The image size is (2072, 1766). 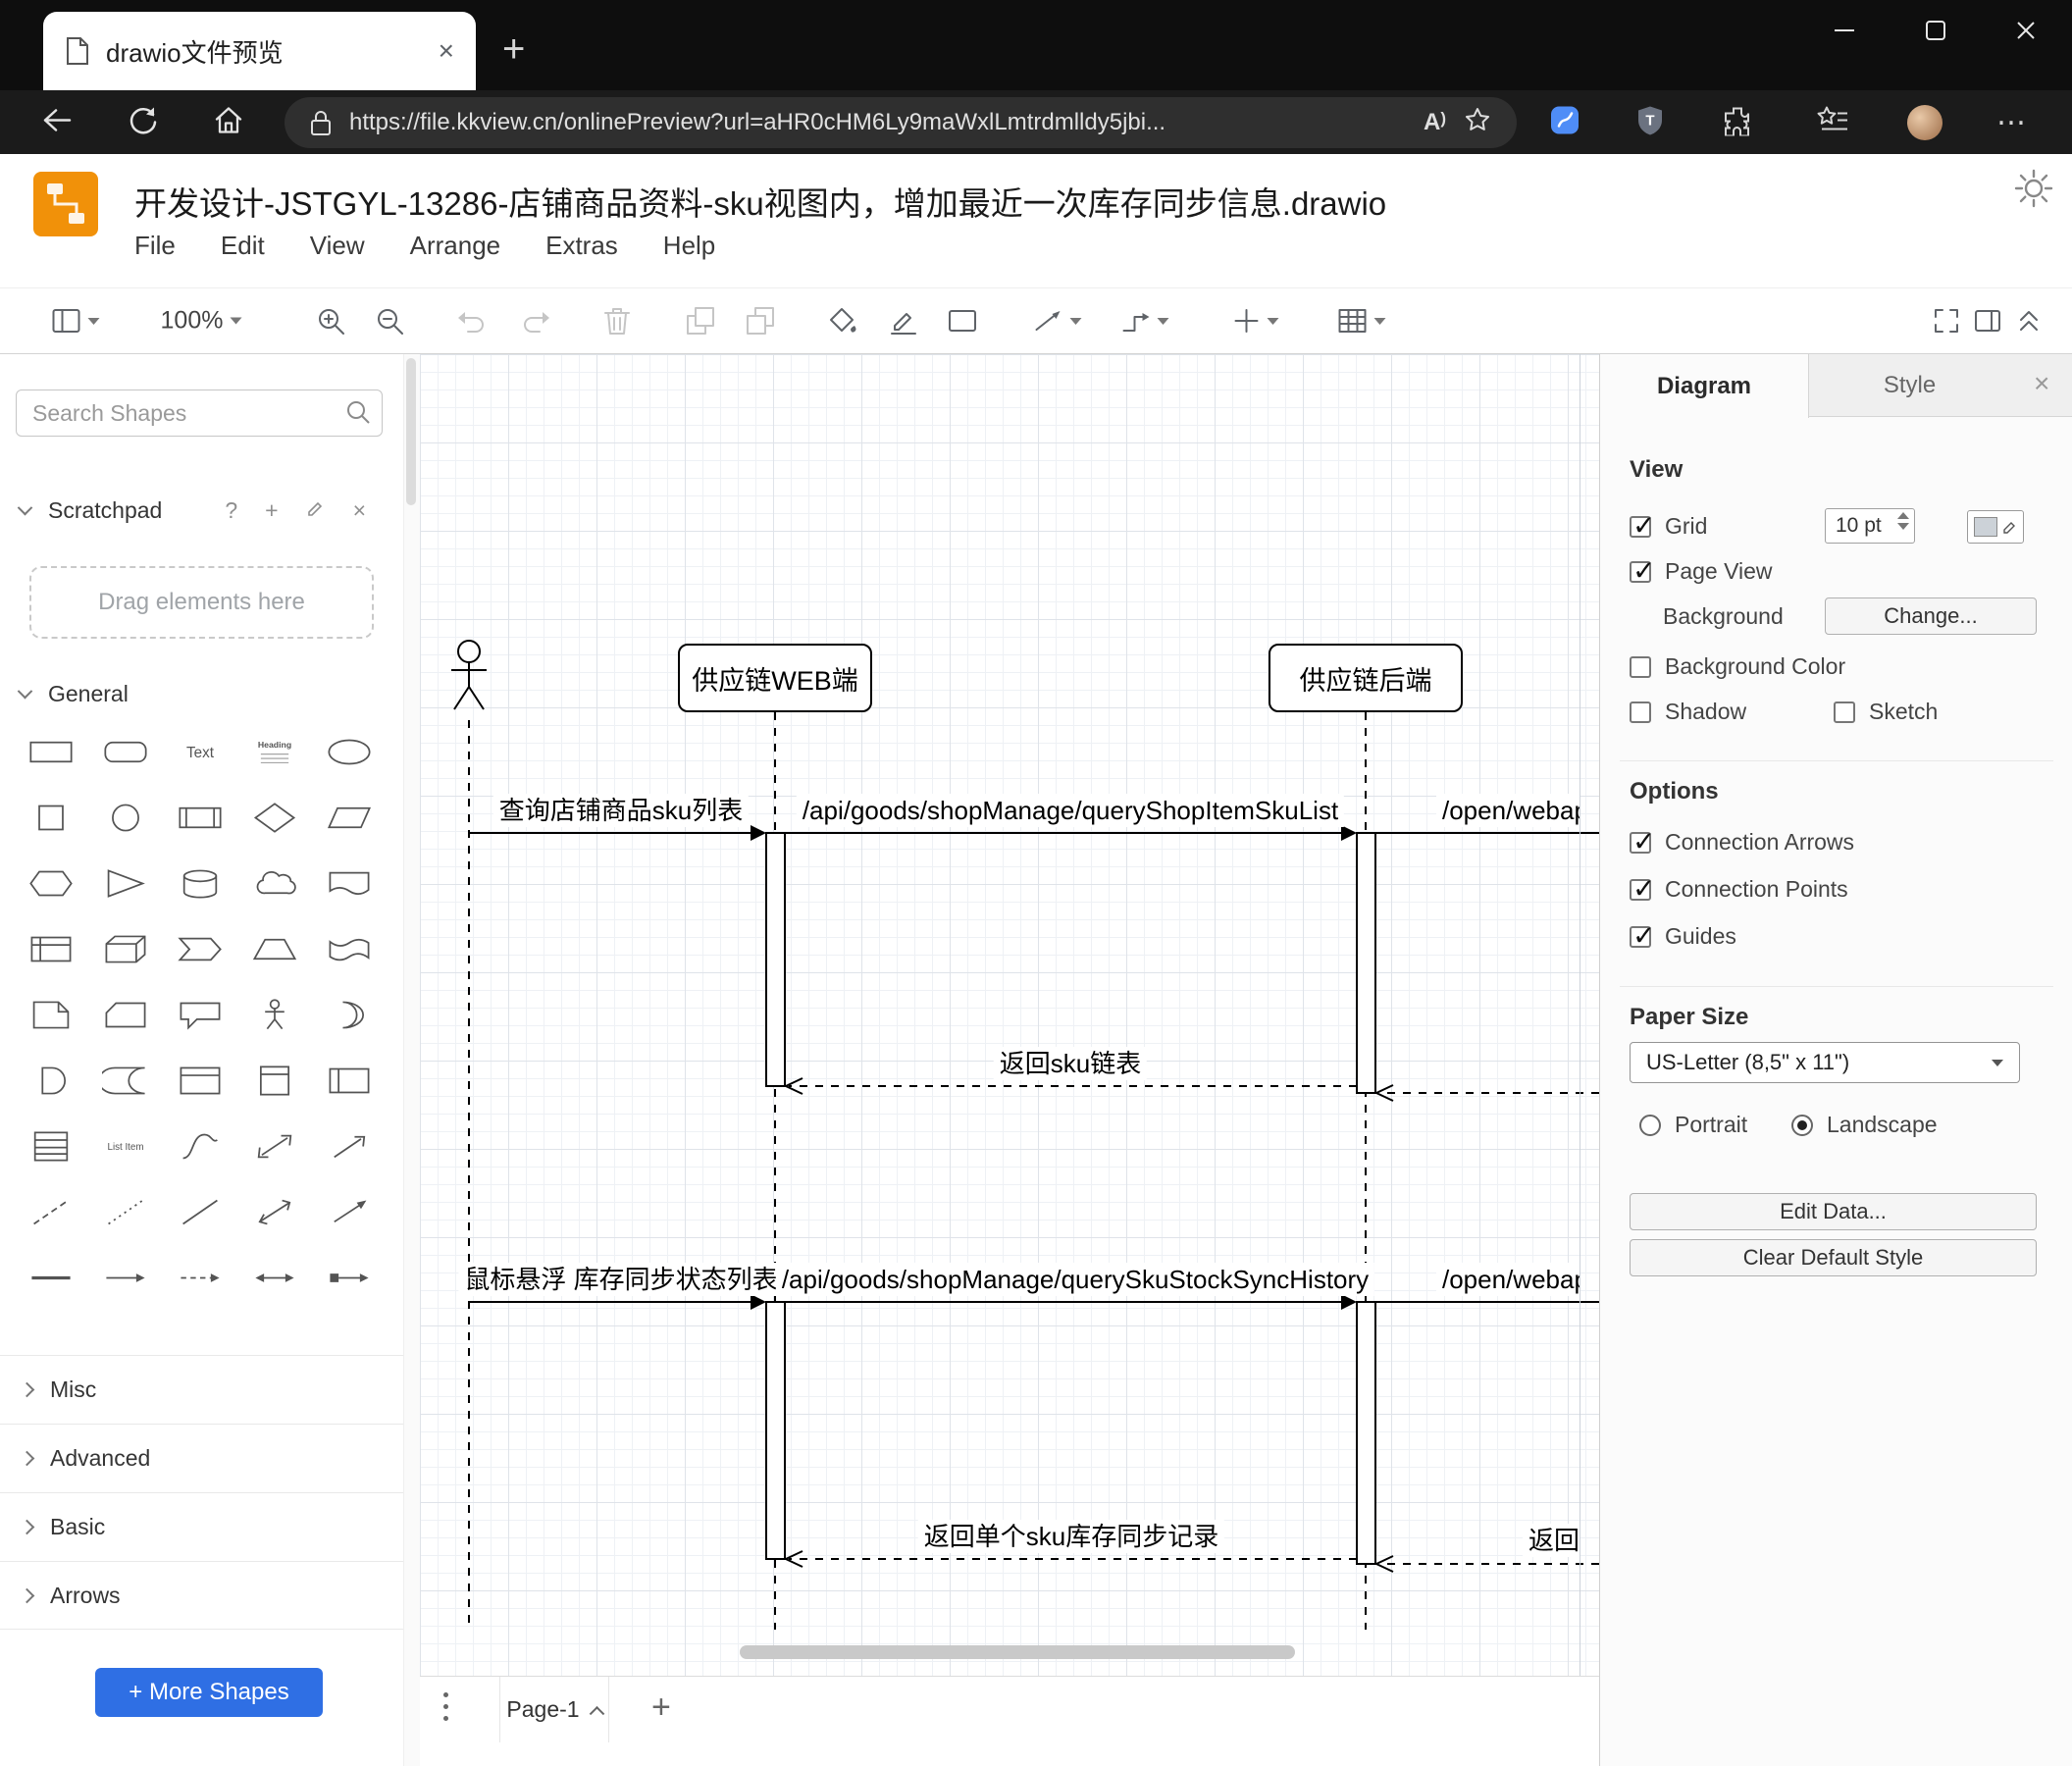 I want to click on internal-storage-shape, so click(x=51, y=949).